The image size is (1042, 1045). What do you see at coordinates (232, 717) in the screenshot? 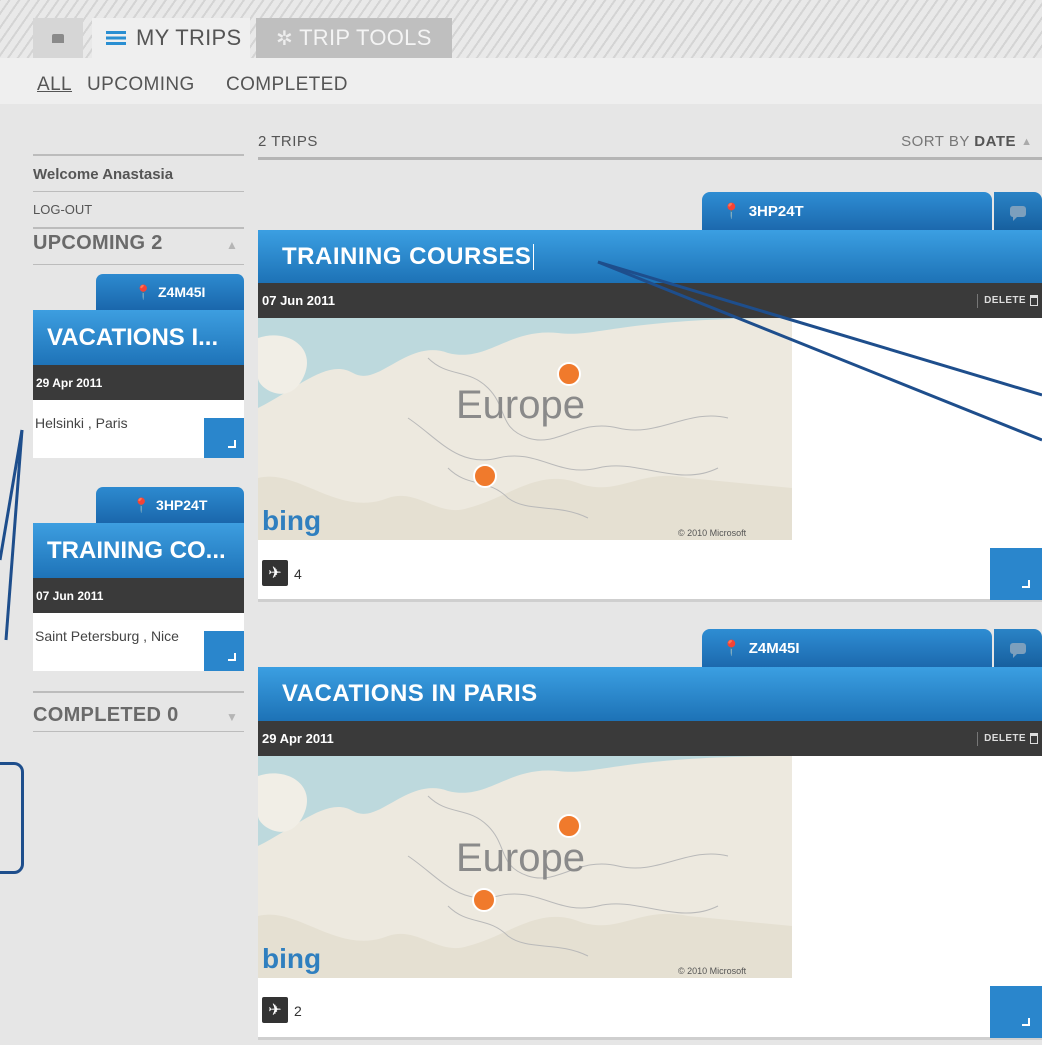
I see `expand-arrow-icon: ▼` at bounding box center [232, 717].